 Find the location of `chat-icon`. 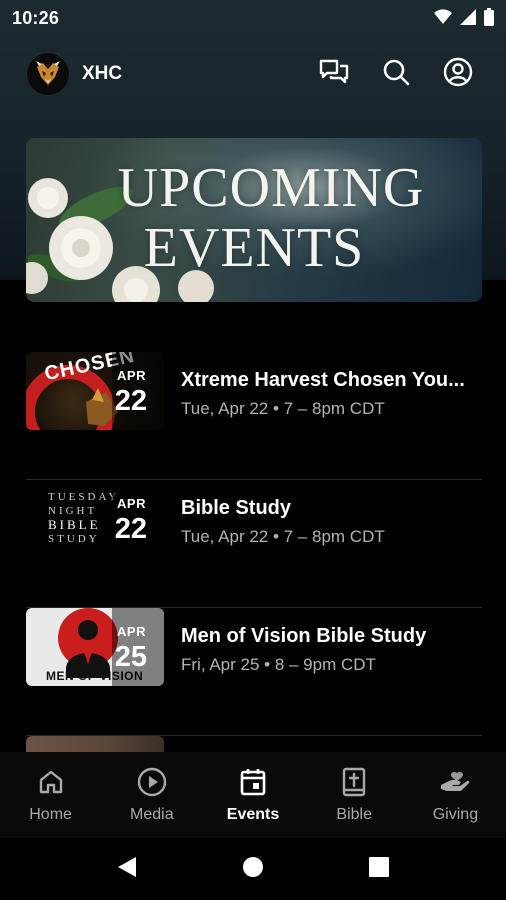

chat-icon is located at coordinates (334, 74).